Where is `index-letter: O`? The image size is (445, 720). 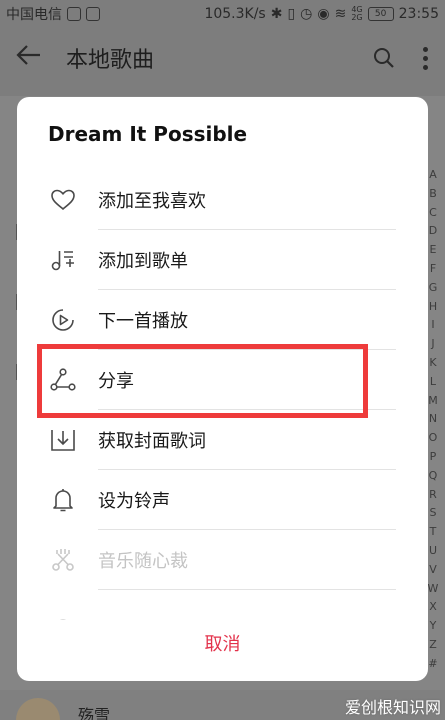 index-letter: O is located at coordinates (433, 438).